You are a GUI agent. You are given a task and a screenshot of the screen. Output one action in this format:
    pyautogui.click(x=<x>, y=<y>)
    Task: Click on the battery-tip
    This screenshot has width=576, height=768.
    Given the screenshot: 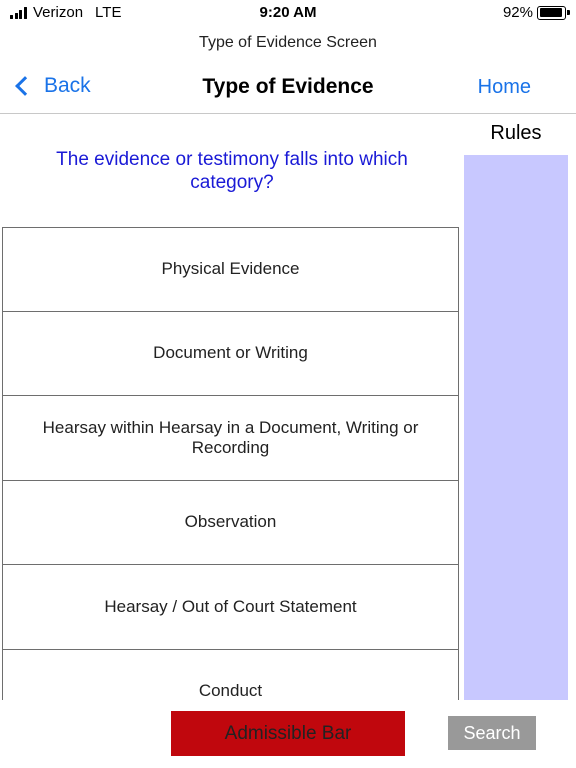 What is the action you would take?
    pyautogui.click(x=568, y=12)
    